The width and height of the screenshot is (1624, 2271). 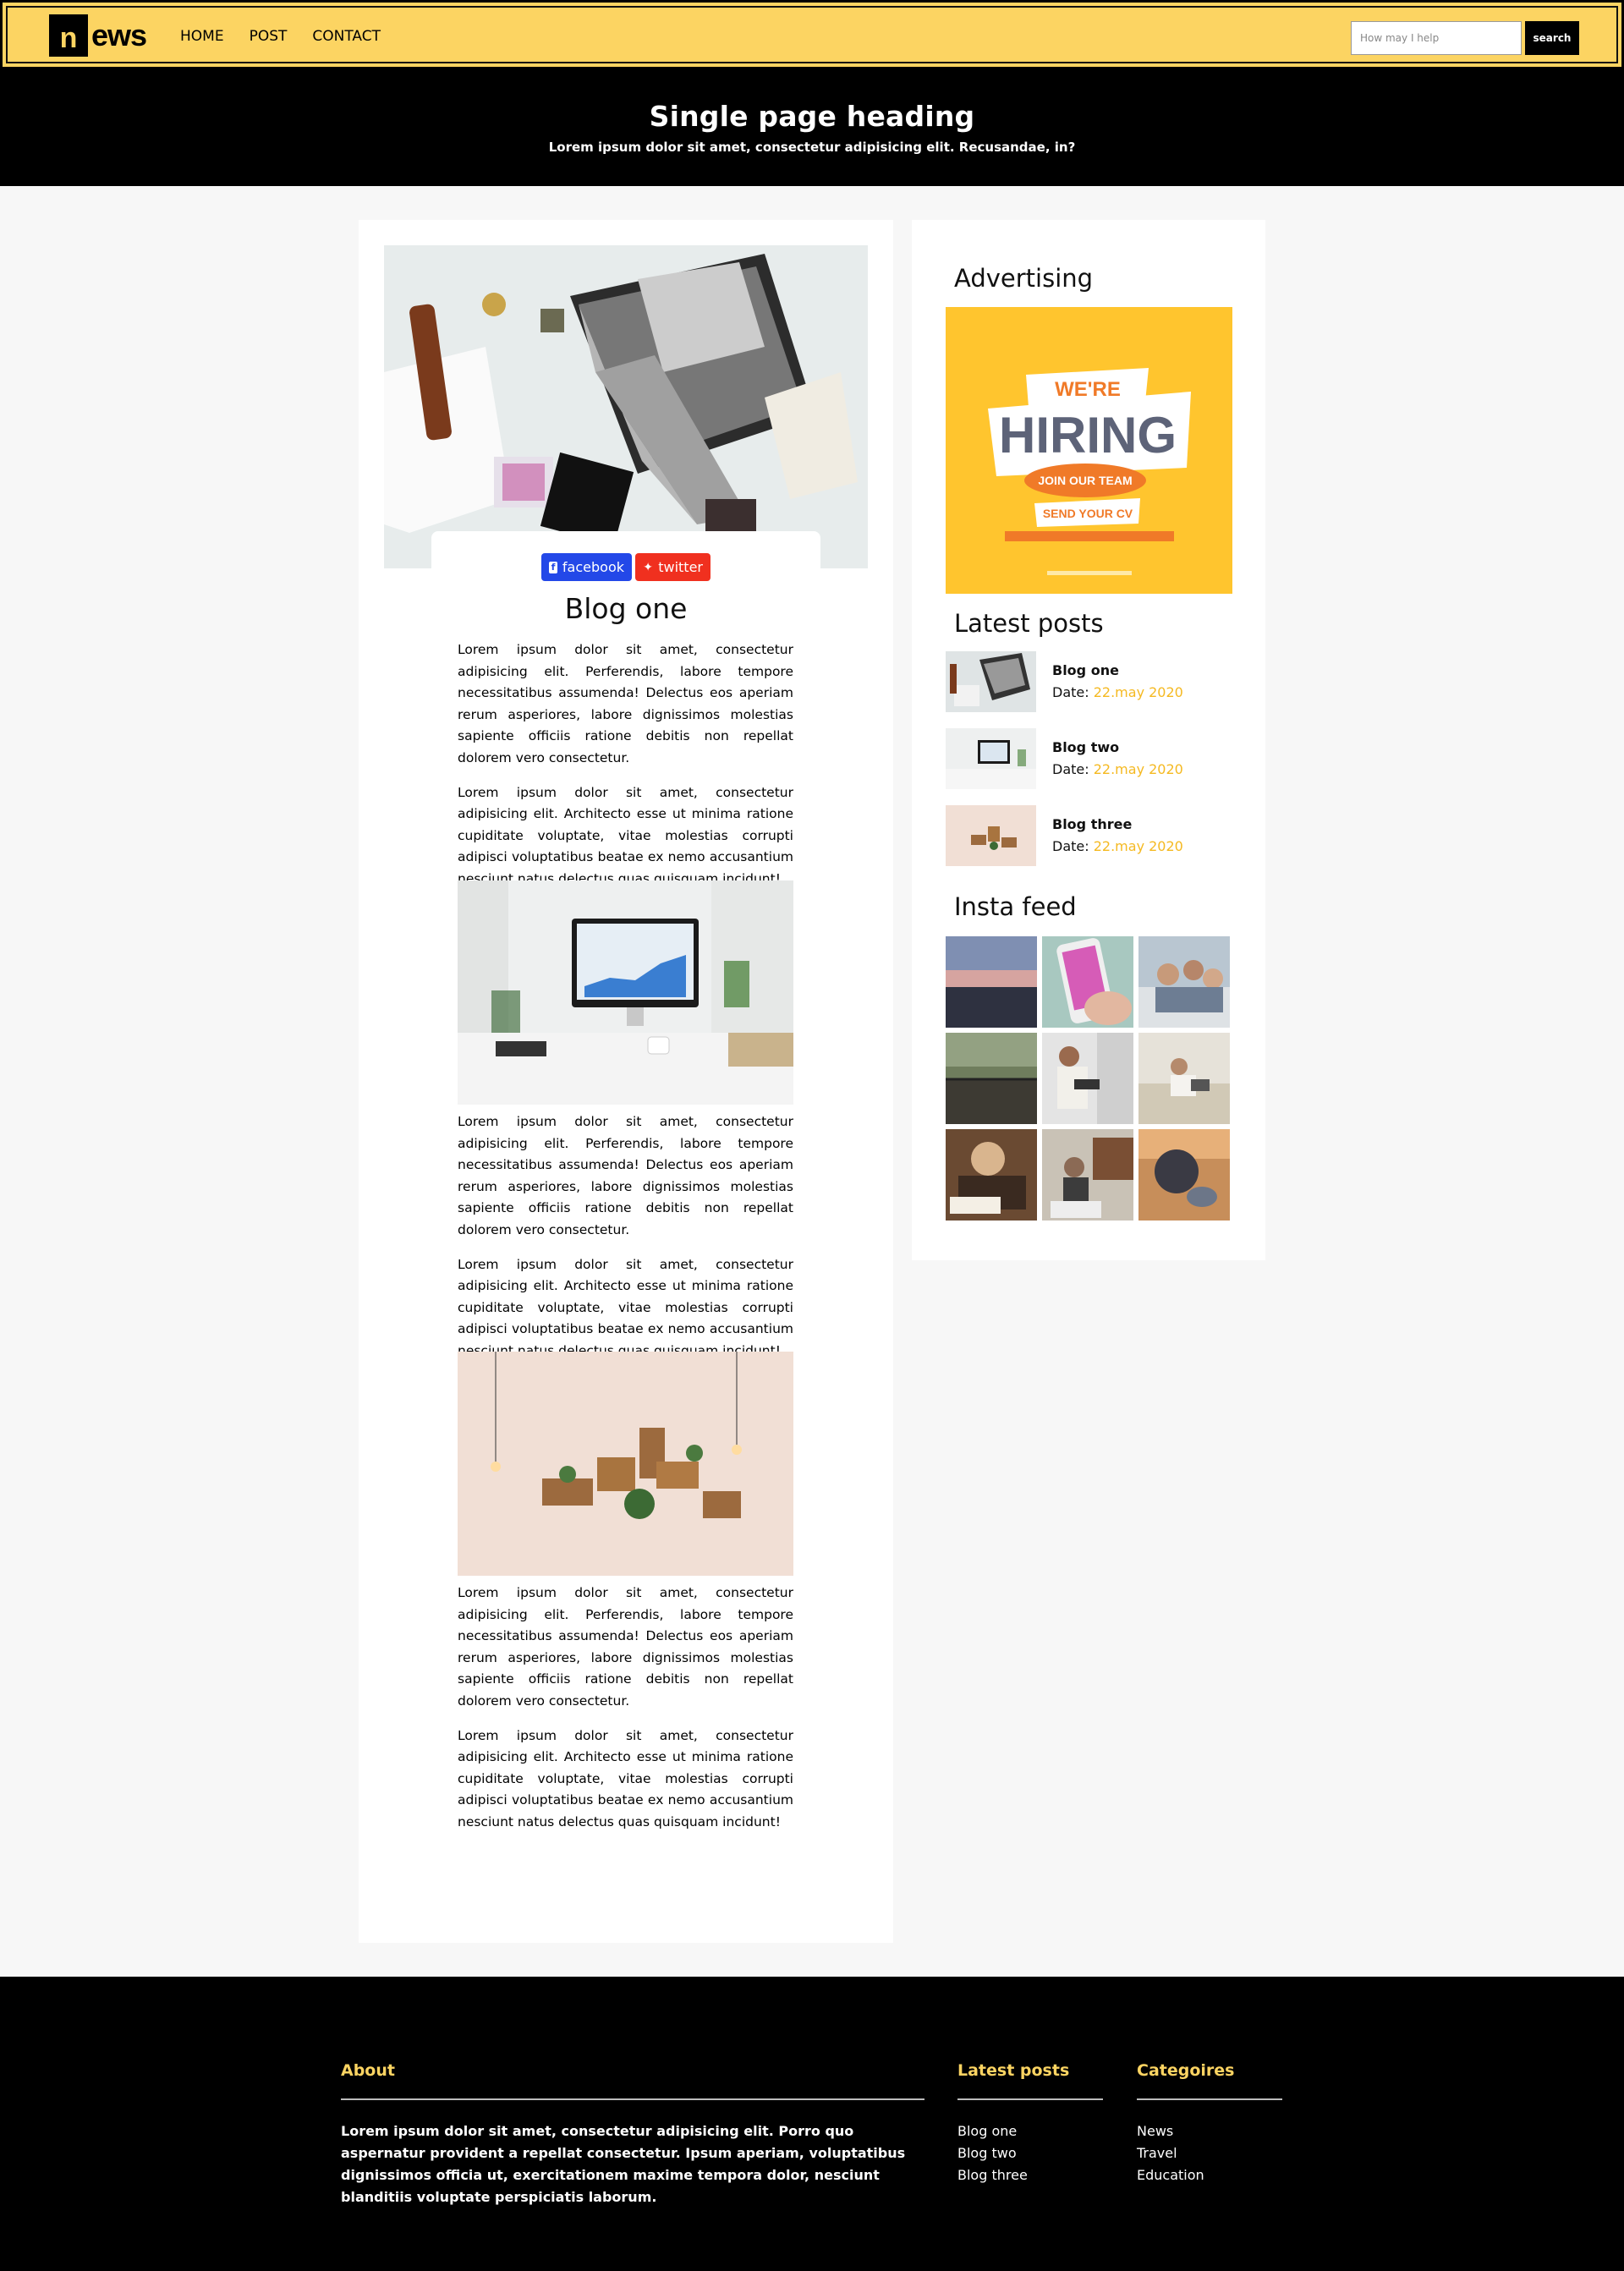 I want to click on footer-link-blog-two: Blog two, so click(x=1030, y=2153).